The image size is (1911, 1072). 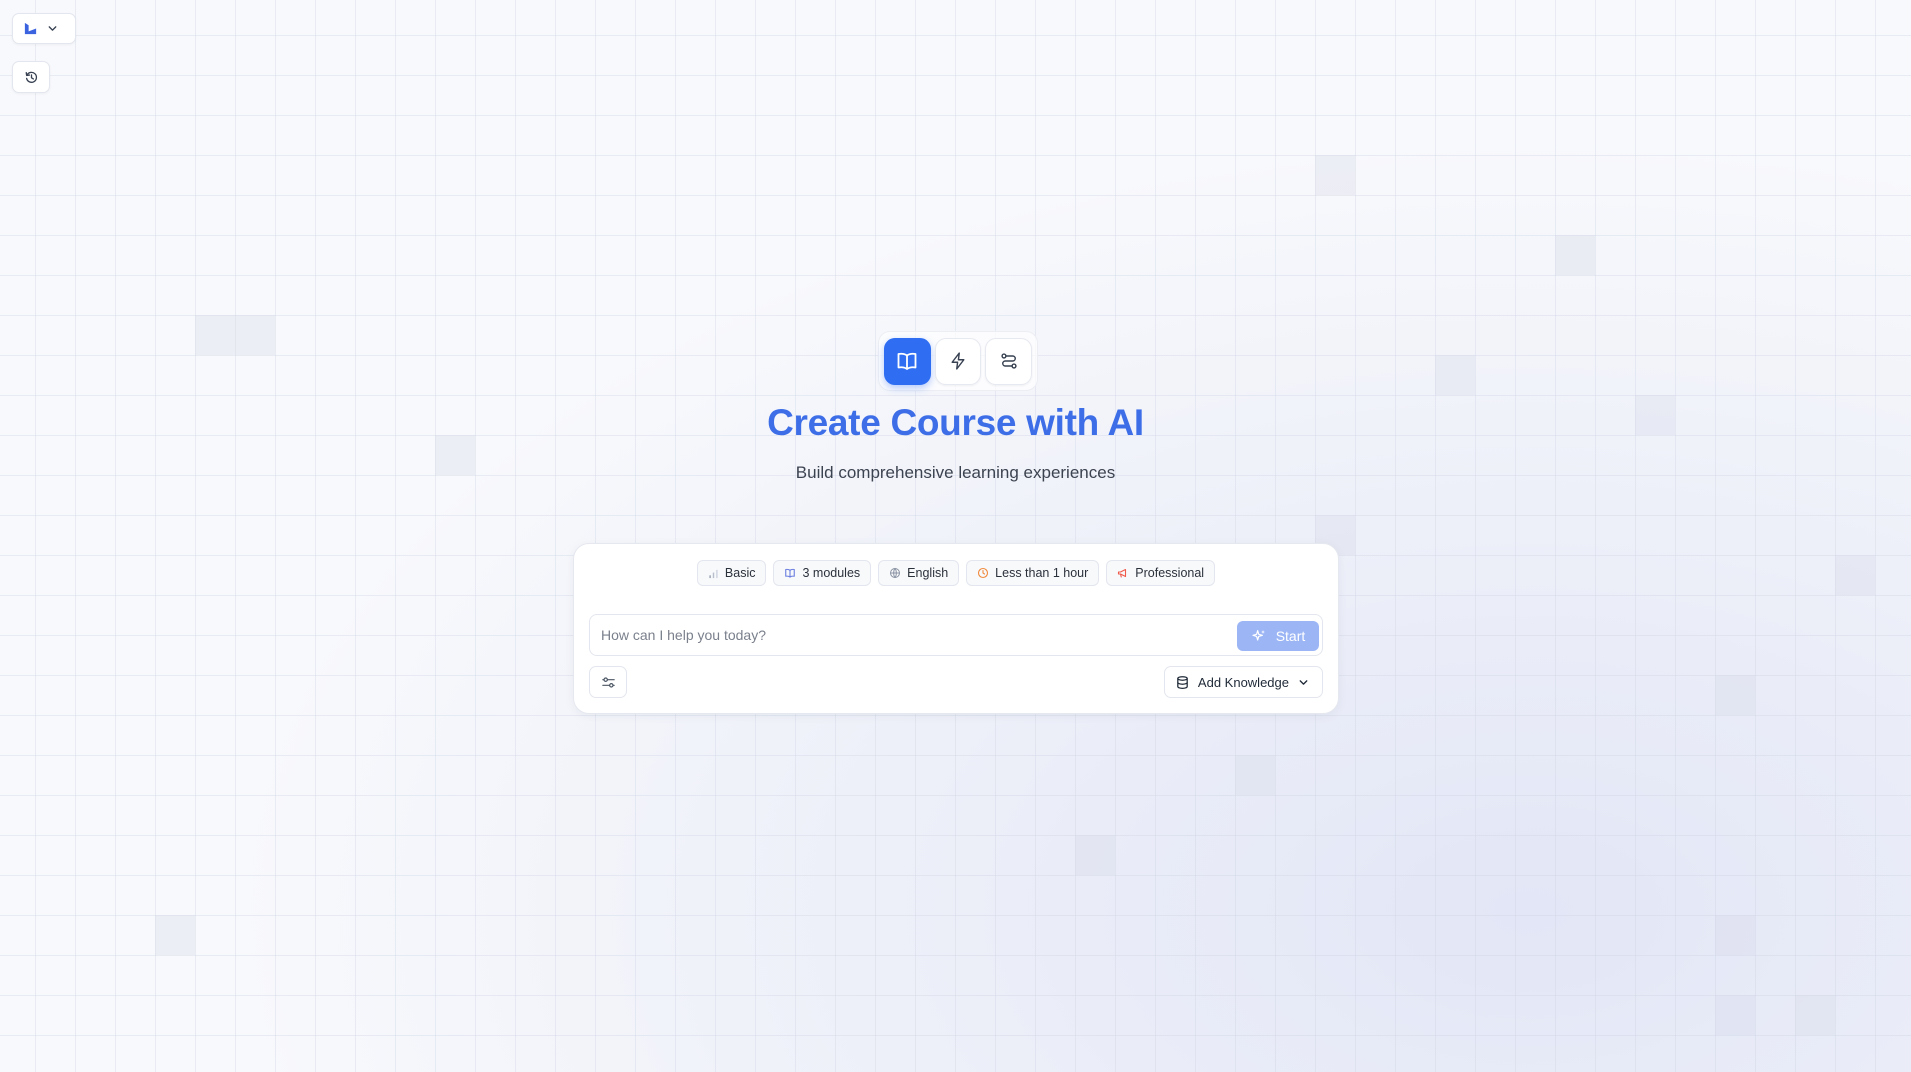 I want to click on prompt-box: Start, so click(x=956, y=635).